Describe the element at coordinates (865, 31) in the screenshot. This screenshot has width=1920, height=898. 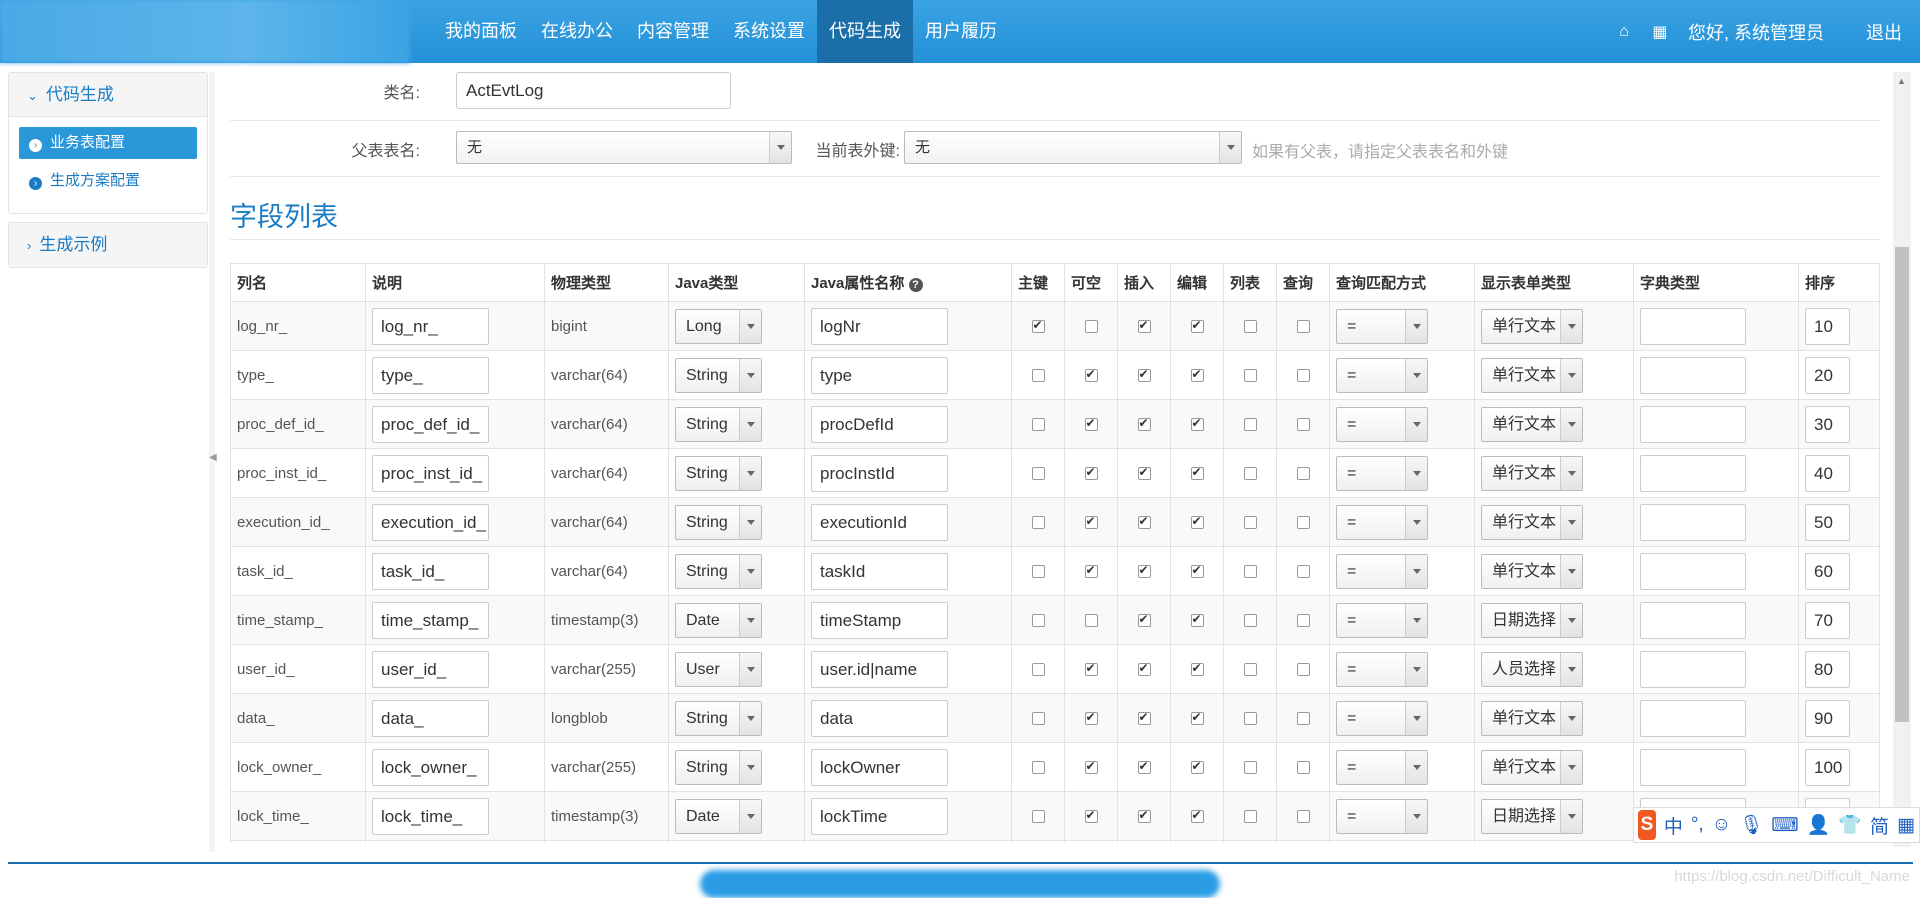
I see `nav-item: 代码生成` at that location.